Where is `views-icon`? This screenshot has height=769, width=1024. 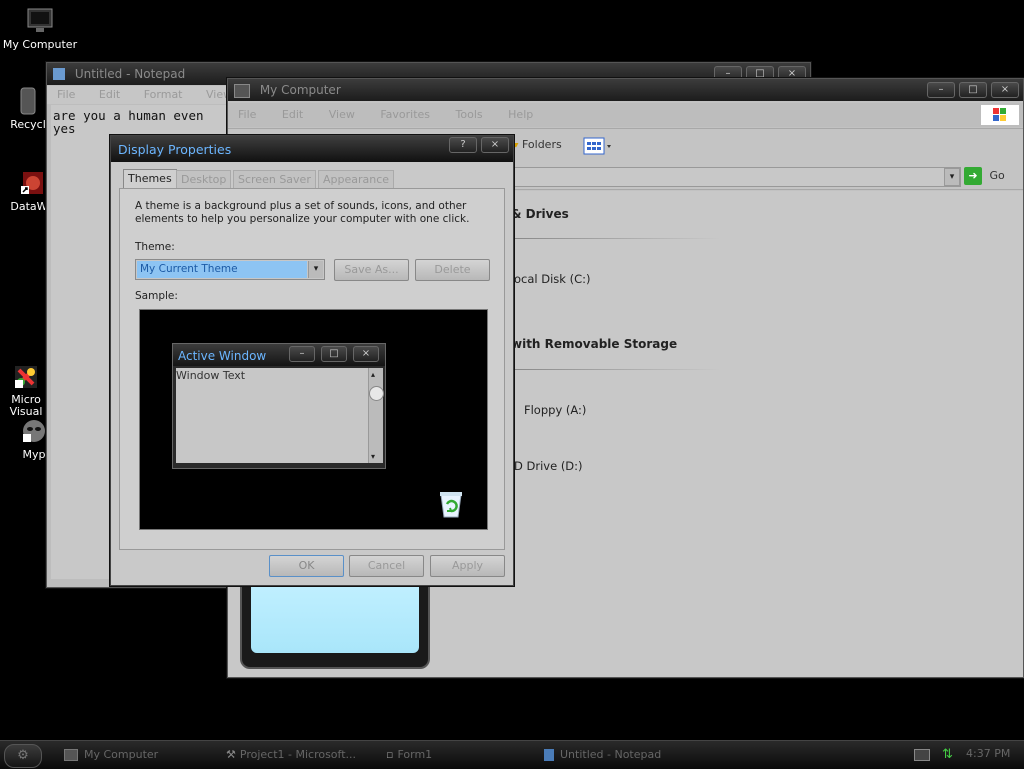
views-icon is located at coordinates (597, 146).